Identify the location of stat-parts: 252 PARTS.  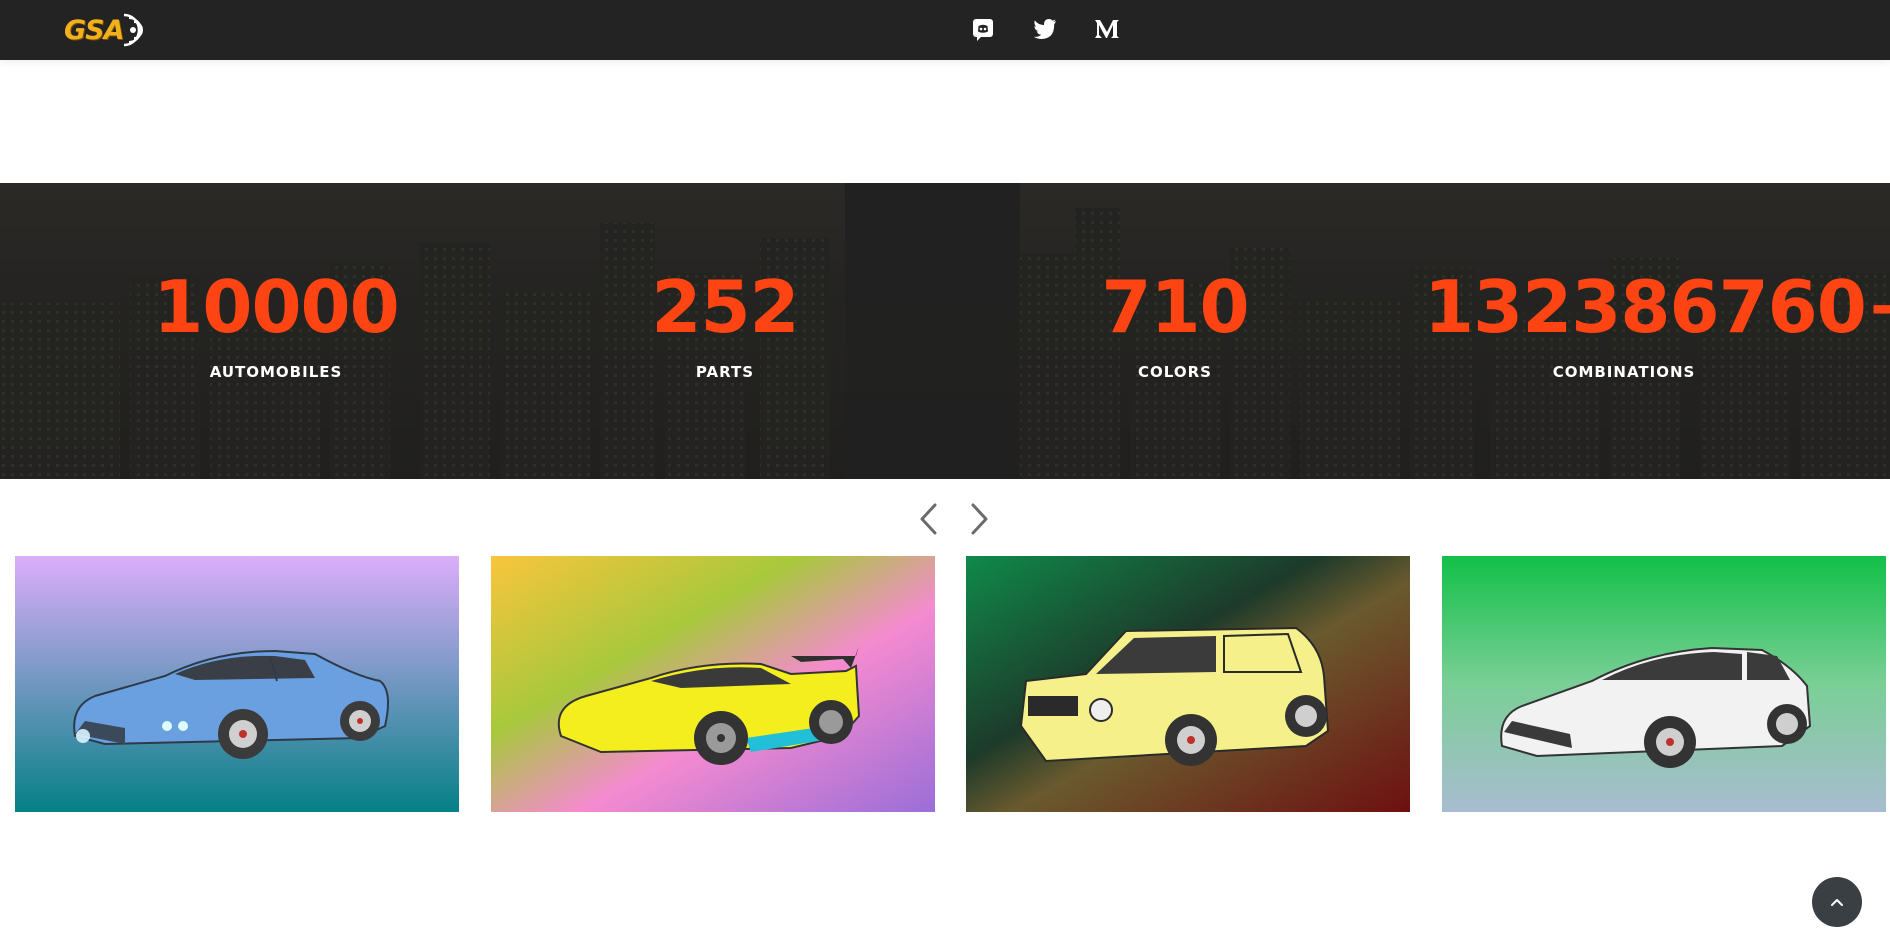
(725, 326).